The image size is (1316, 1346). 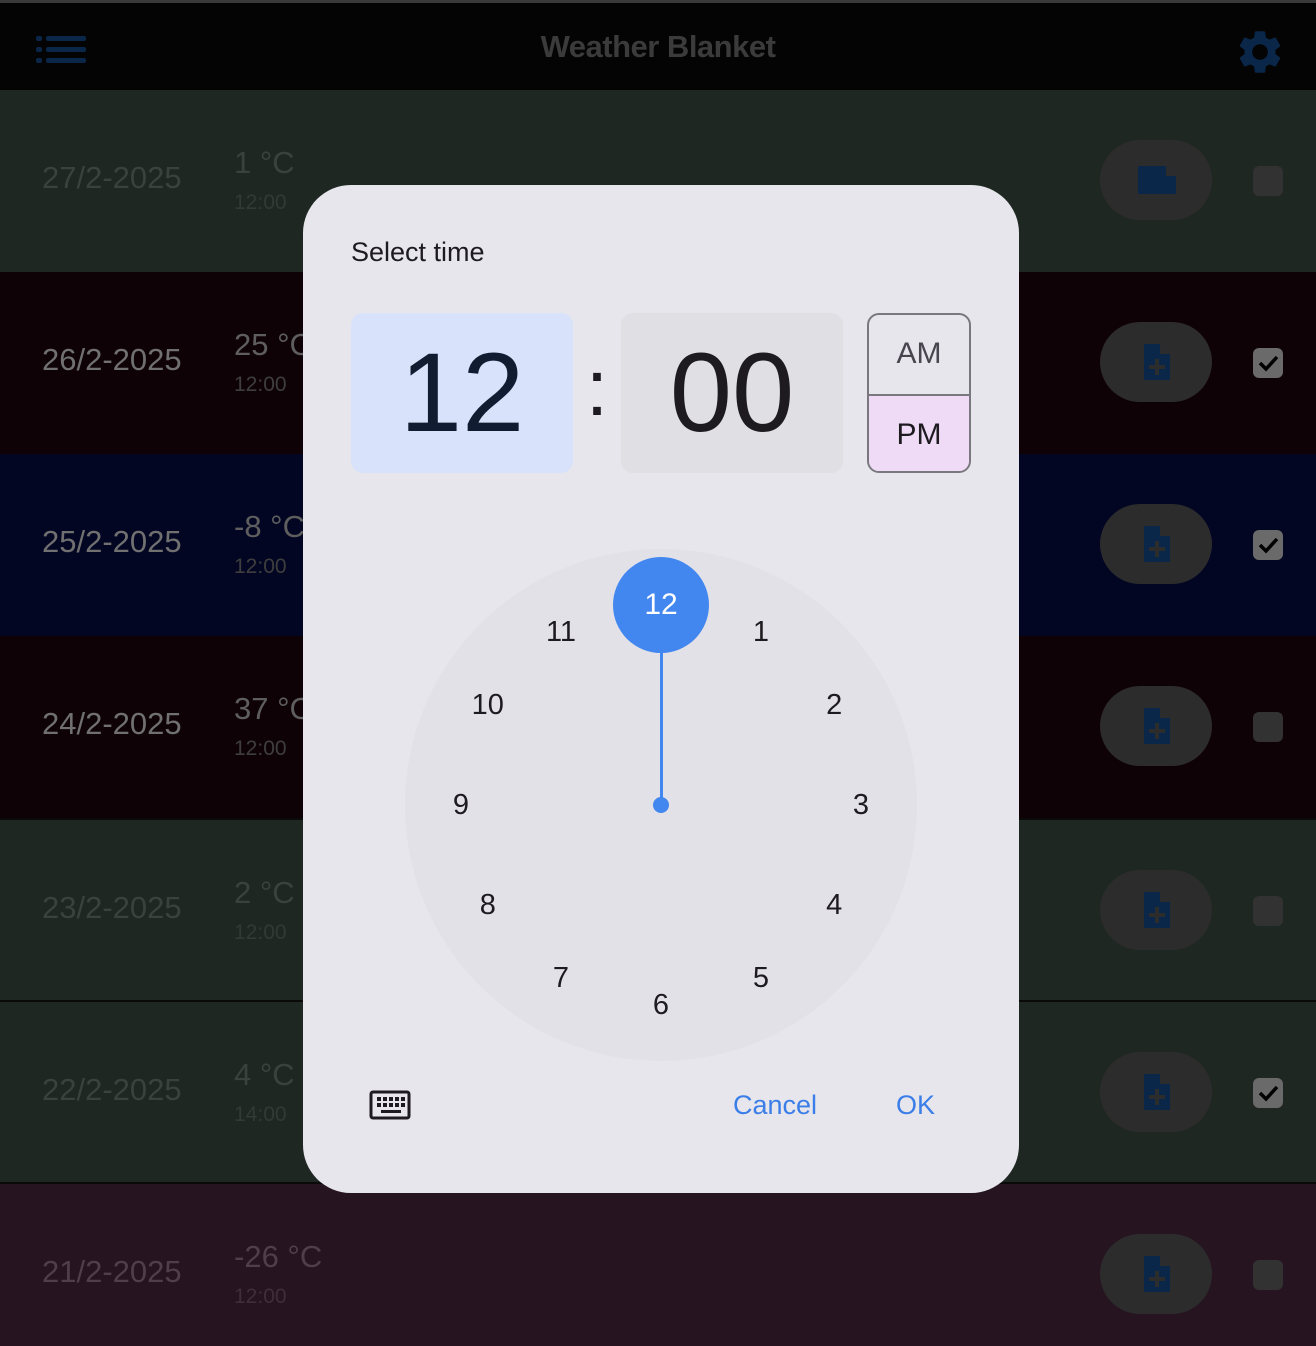 I want to click on clock-center-dot, so click(x=661, y=805).